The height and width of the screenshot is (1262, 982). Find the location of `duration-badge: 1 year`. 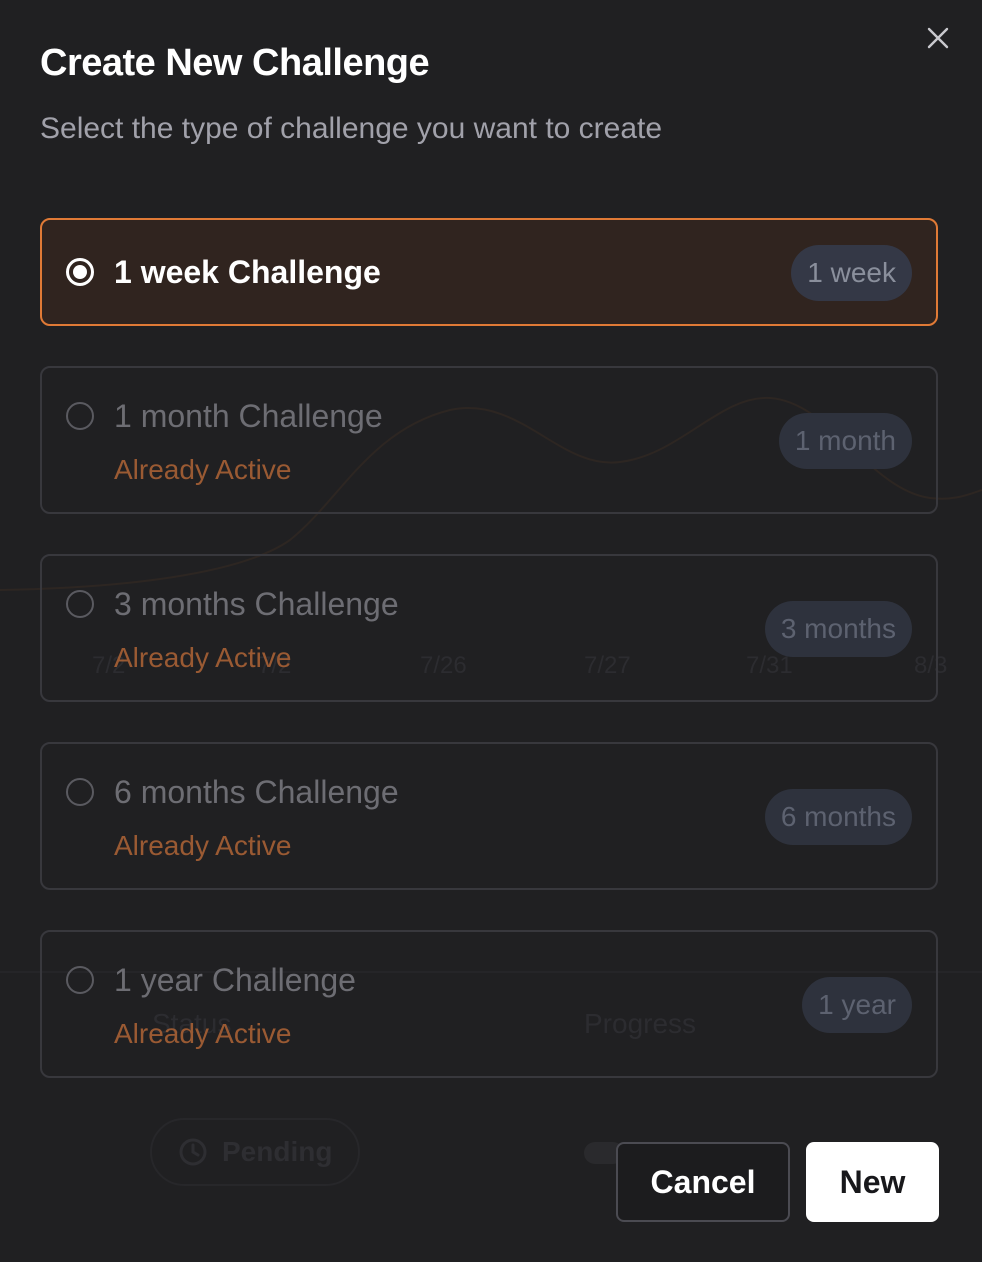

duration-badge: 1 year is located at coordinates (857, 1005).